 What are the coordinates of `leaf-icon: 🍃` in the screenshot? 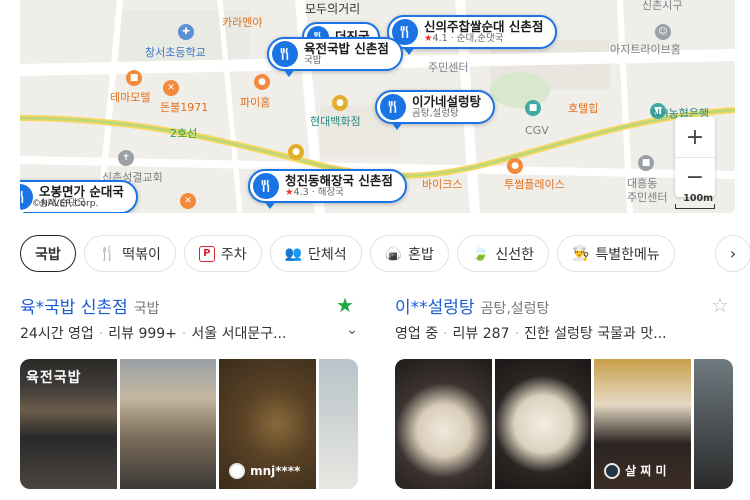 It's located at (480, 253).